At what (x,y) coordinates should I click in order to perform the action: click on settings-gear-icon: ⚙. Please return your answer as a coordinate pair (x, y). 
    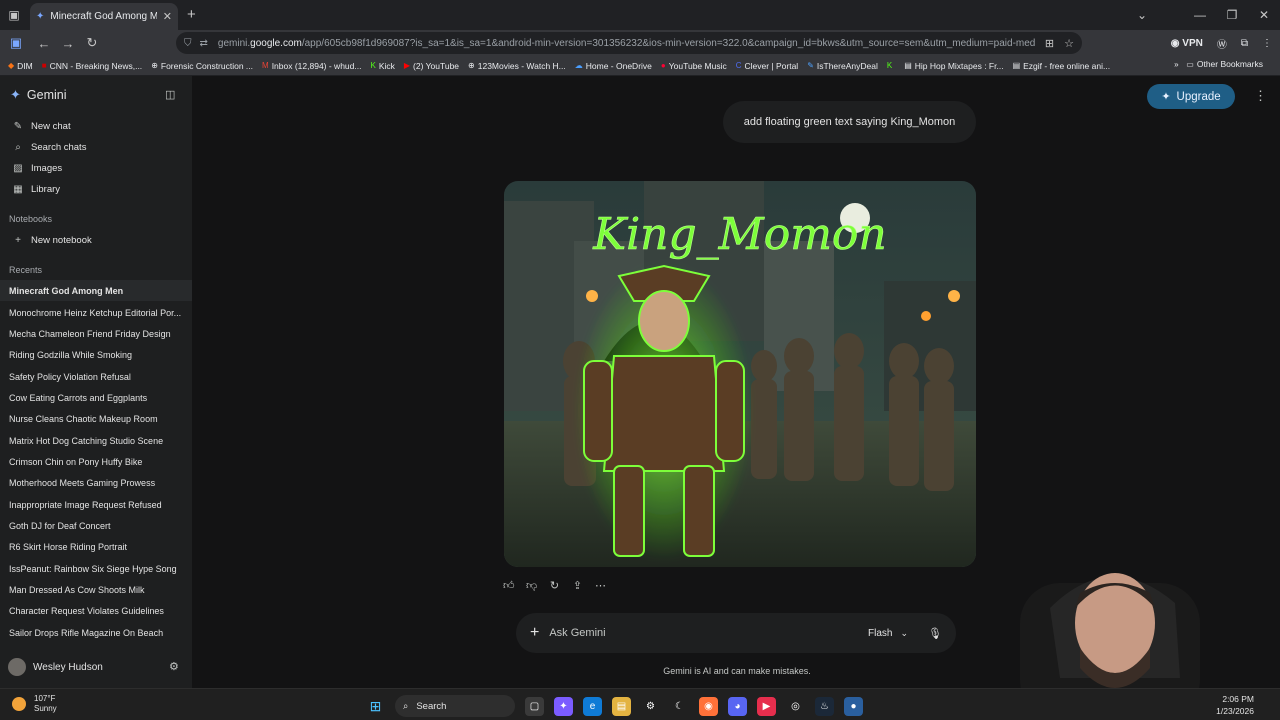
    Looking at the image, I should click on (174, 666).